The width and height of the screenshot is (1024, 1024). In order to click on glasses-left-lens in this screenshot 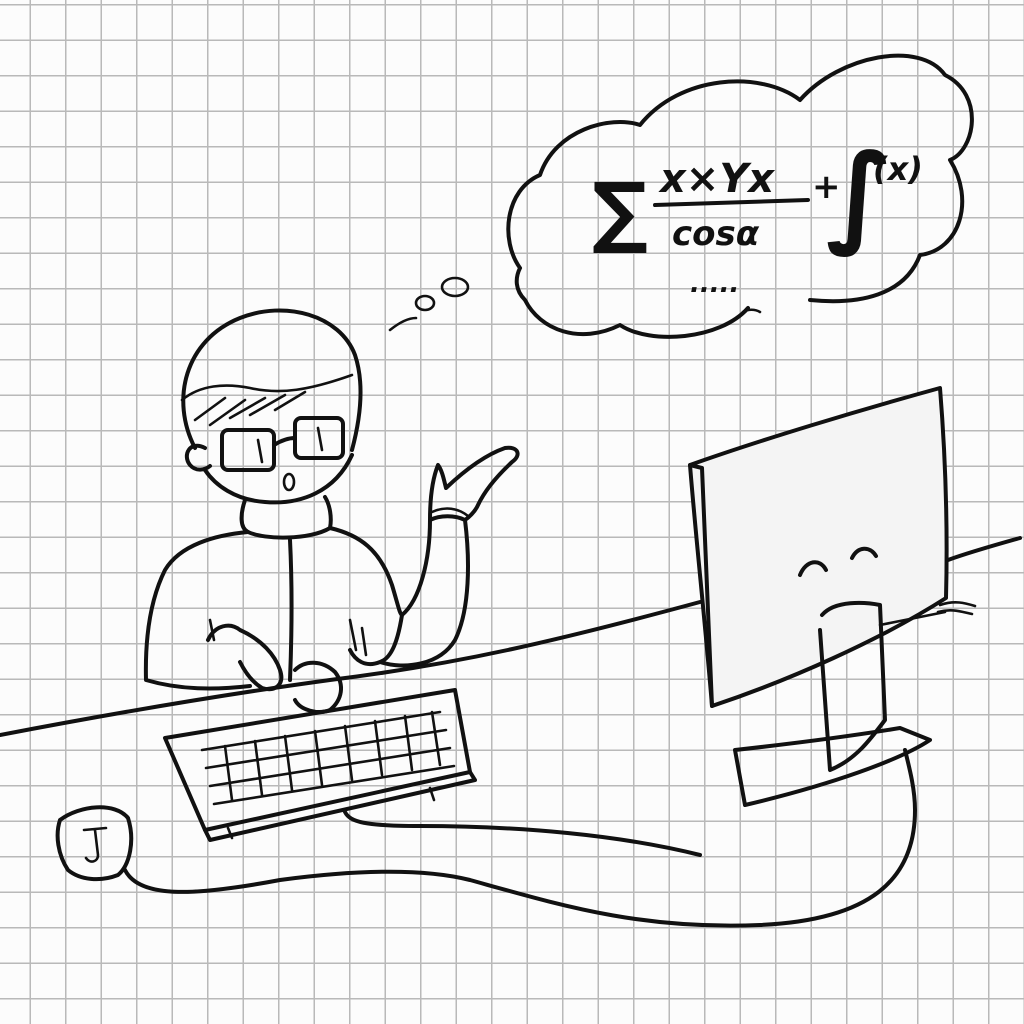, I will do `click(248, 450)`.